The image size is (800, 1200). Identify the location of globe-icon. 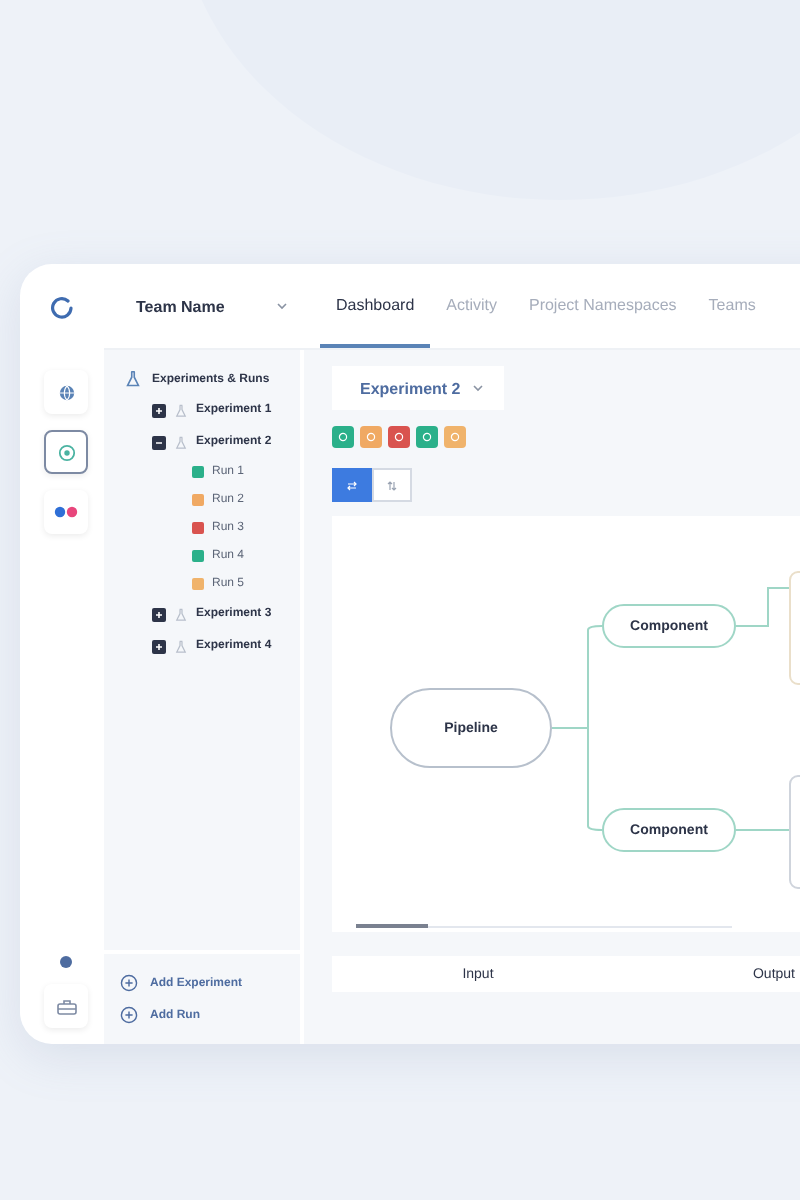
(66, 392).